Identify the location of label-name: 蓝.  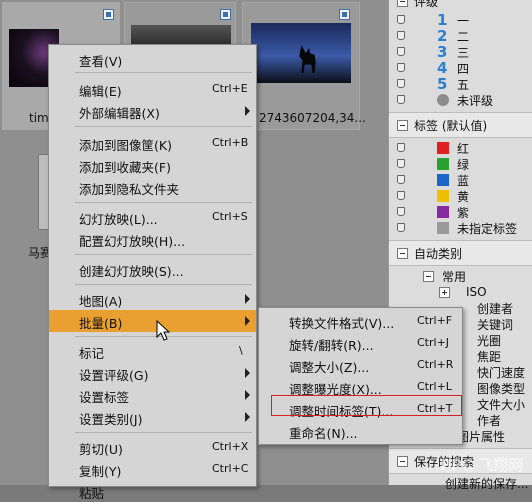
(463, 180).